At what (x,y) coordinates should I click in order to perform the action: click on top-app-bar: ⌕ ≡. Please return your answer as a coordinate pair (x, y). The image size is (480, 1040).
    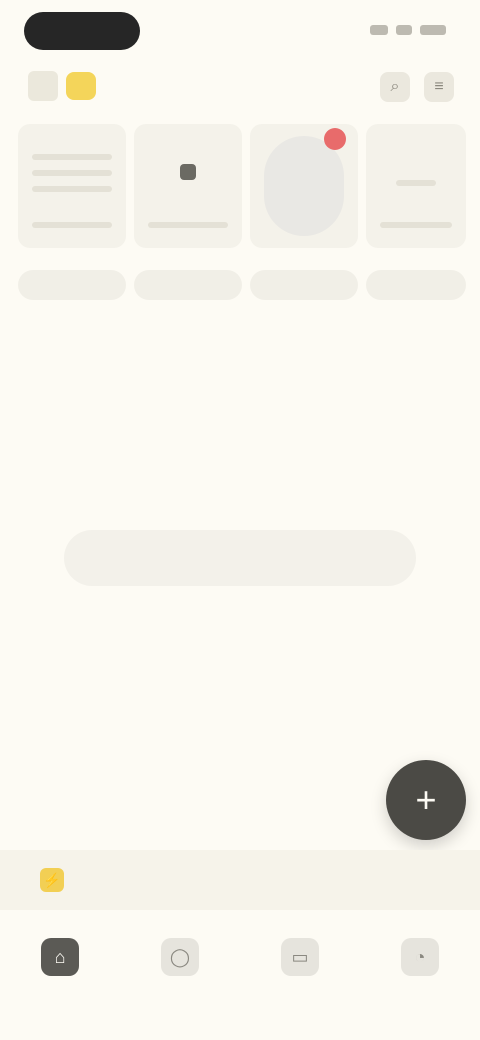
    Looking at the image, I should click on (240, 87).